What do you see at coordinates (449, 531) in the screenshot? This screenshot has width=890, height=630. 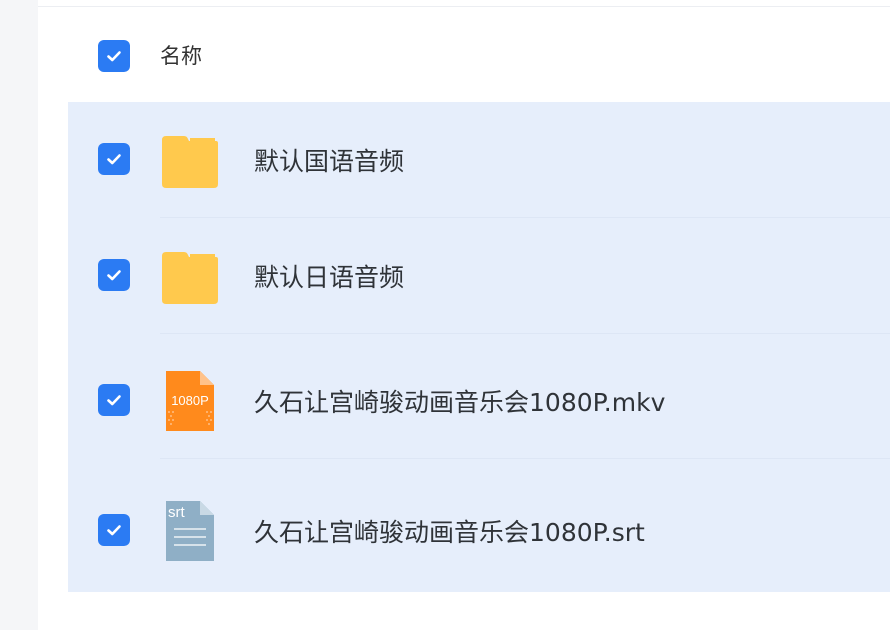 I see `file-name: 久石让宫崎骏动画音乐会1080P.srt` at bounding box center [449, 531].